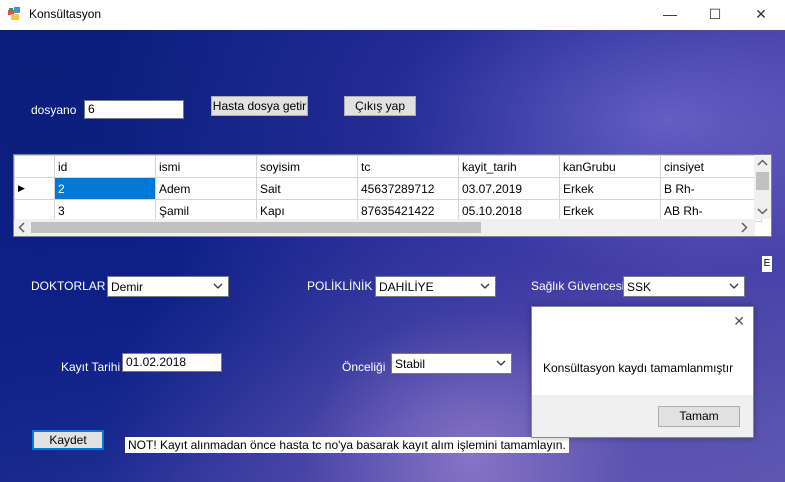 This screenshot has width=785, height=482. I want to click on close-button: ✕, so click(761, 15).